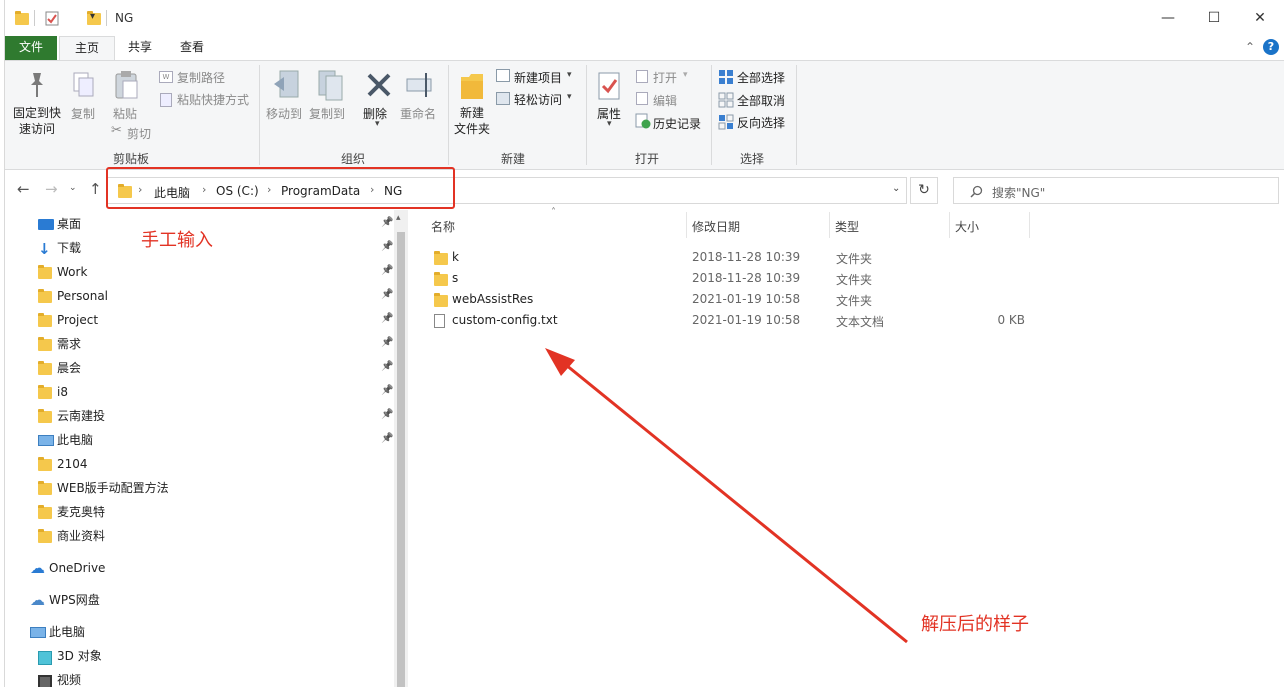  What do you see at coordinates (975, 624) in the screenshot?
I see `annotation-after-extract: 解压后的样子` at bounding box center [975, 624].